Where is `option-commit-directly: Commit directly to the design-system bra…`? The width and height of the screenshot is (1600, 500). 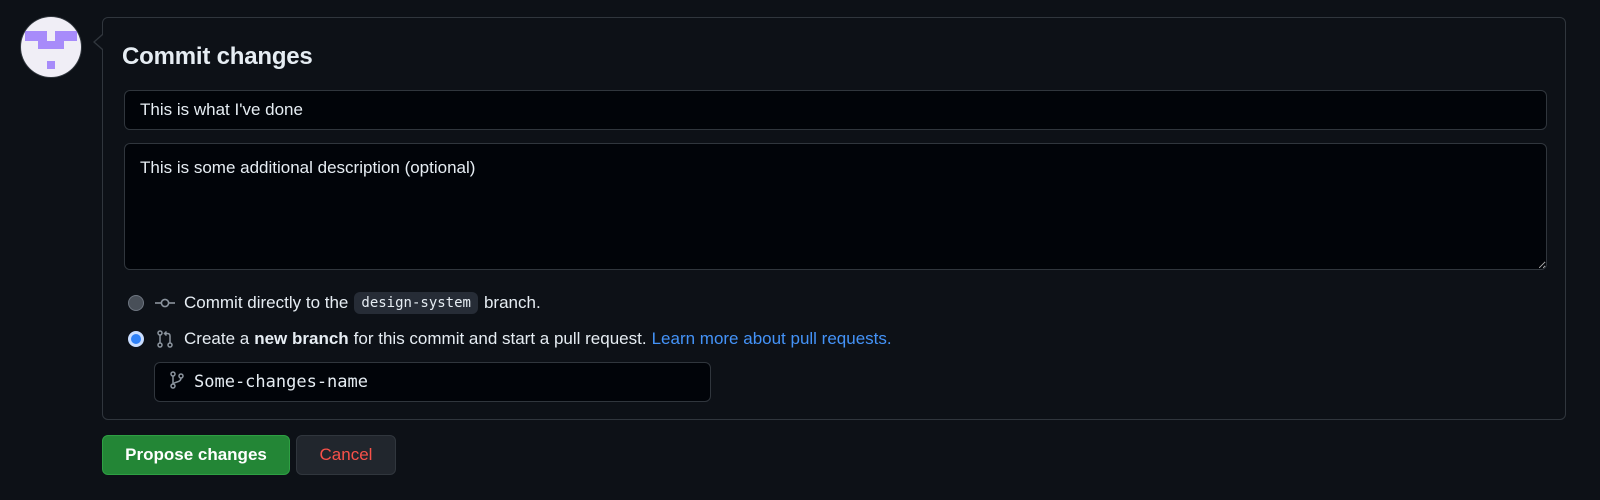 option-commit-directly: Commit directly to the design-system bra… is located at coordinates (334, 303).